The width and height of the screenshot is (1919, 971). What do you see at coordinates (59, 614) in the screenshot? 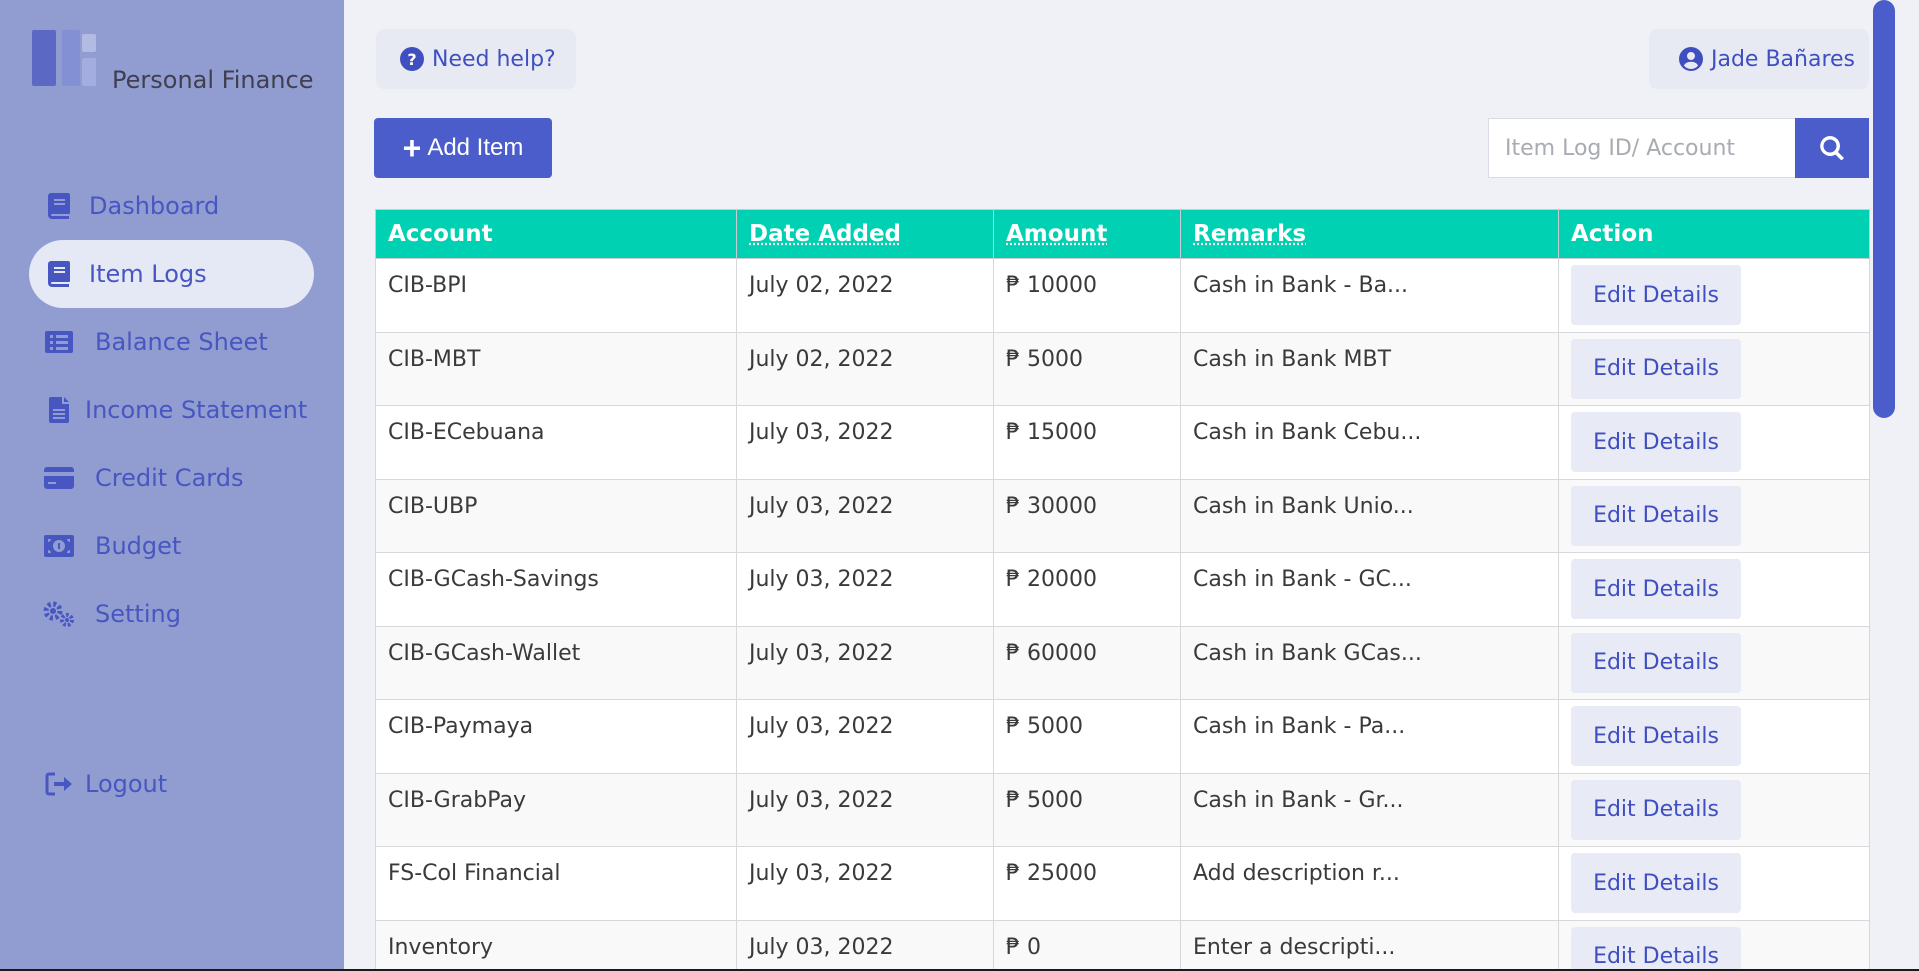
I see `cogs-icon` at bounding box center [59, 614].